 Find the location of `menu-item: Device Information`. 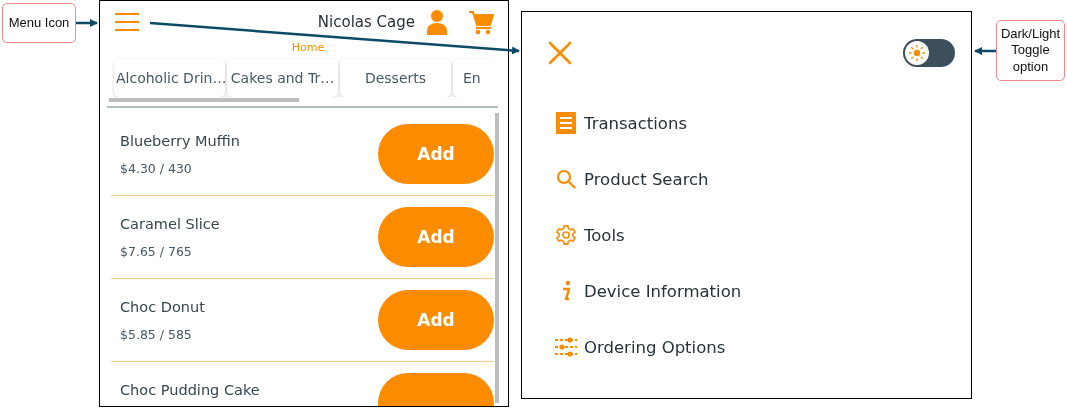

menu-item: Device Information is located at coordinates (663, 291).